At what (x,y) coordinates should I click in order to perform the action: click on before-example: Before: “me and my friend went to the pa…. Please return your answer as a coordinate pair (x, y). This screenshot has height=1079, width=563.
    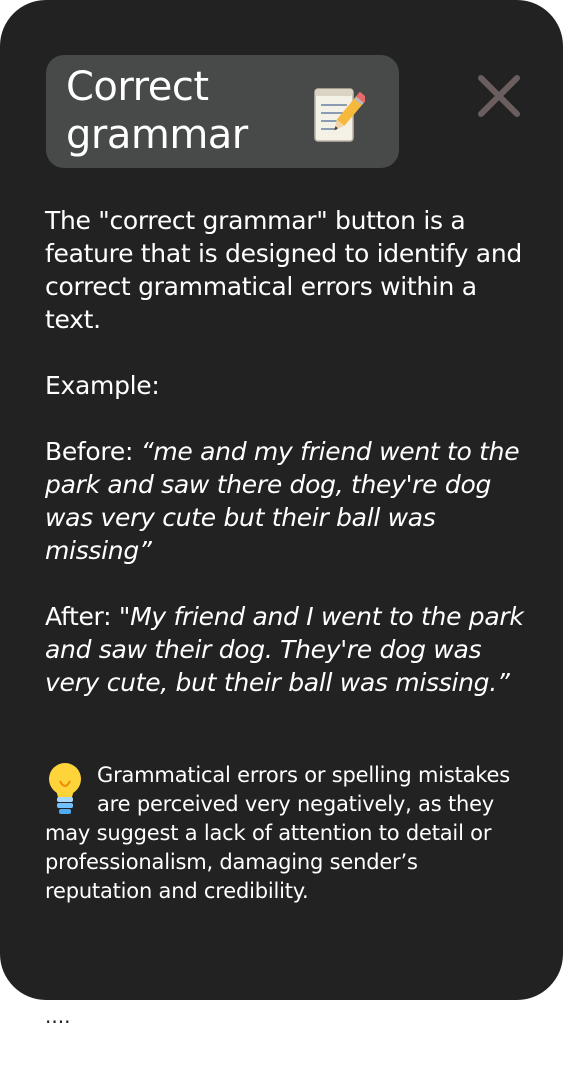
    Looking at the image, I should click on (290, 501).